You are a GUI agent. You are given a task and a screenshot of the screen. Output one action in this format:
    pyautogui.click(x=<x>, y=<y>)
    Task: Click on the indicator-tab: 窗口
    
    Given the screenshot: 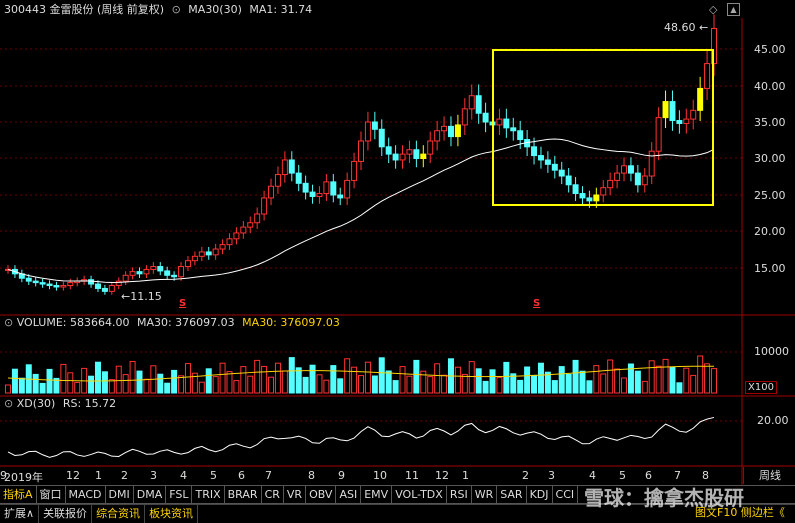 What is the action you would take?
    pyautogui.click(x=51, y=494)
    